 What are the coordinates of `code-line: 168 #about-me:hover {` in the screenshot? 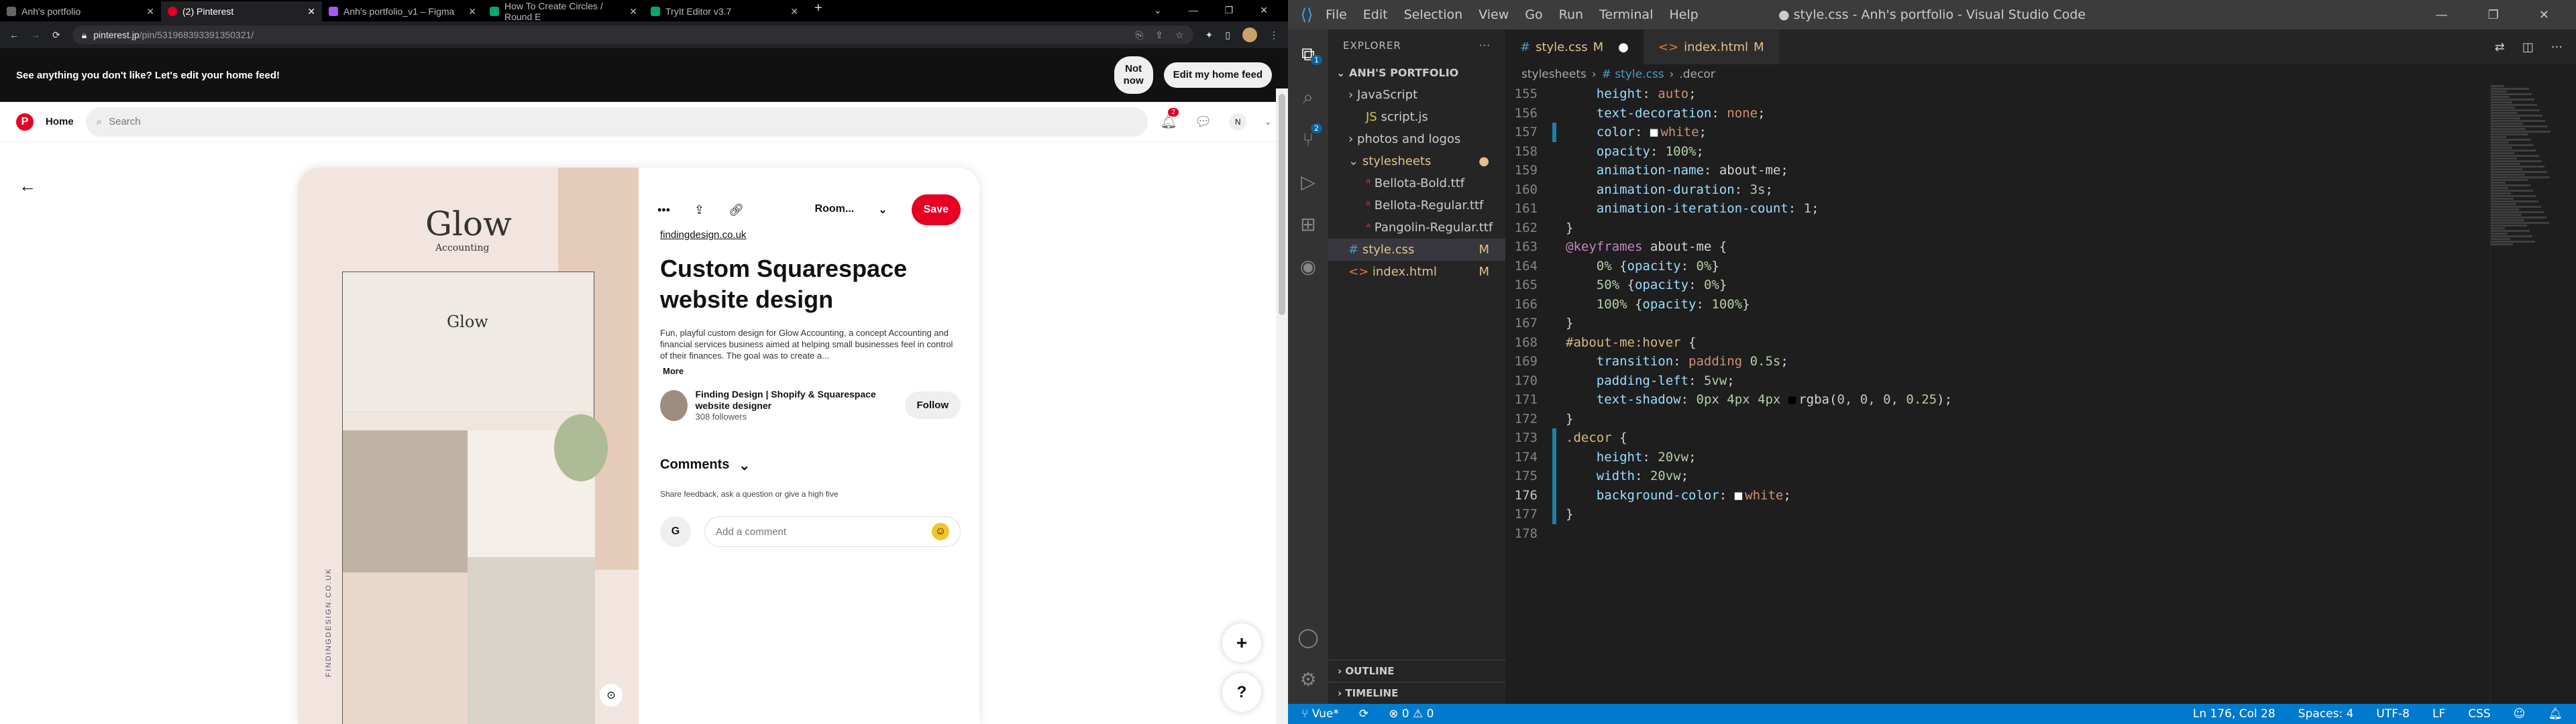 It's located at (2040, 343).